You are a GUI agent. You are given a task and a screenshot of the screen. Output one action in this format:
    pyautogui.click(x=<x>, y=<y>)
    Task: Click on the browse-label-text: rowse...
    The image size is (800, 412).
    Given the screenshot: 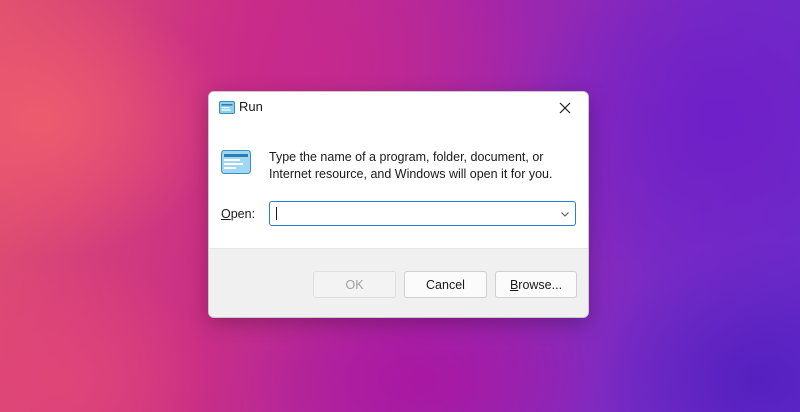 What is the action you would take?
    pyautogui.click(x=540, y=284)
    